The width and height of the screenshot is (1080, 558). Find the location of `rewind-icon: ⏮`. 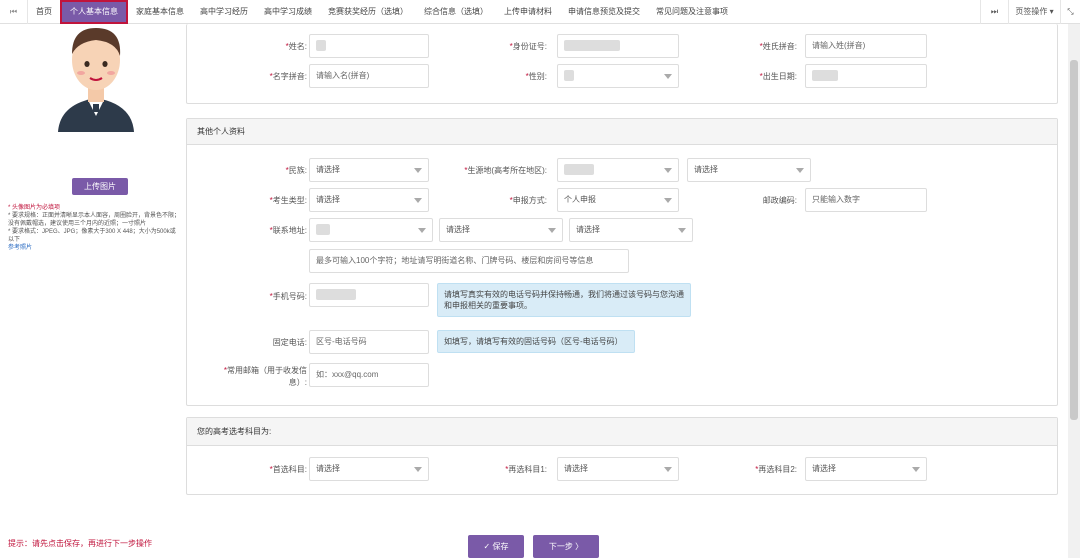

rewind-icon: ⏮ is located at coordinates (13, 11).